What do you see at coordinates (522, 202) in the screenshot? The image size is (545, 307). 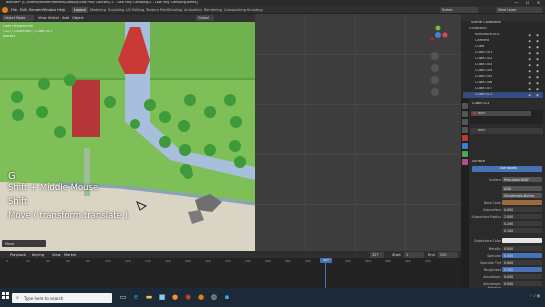 I see `base-color-swatch` at bounding box center [522, 202].